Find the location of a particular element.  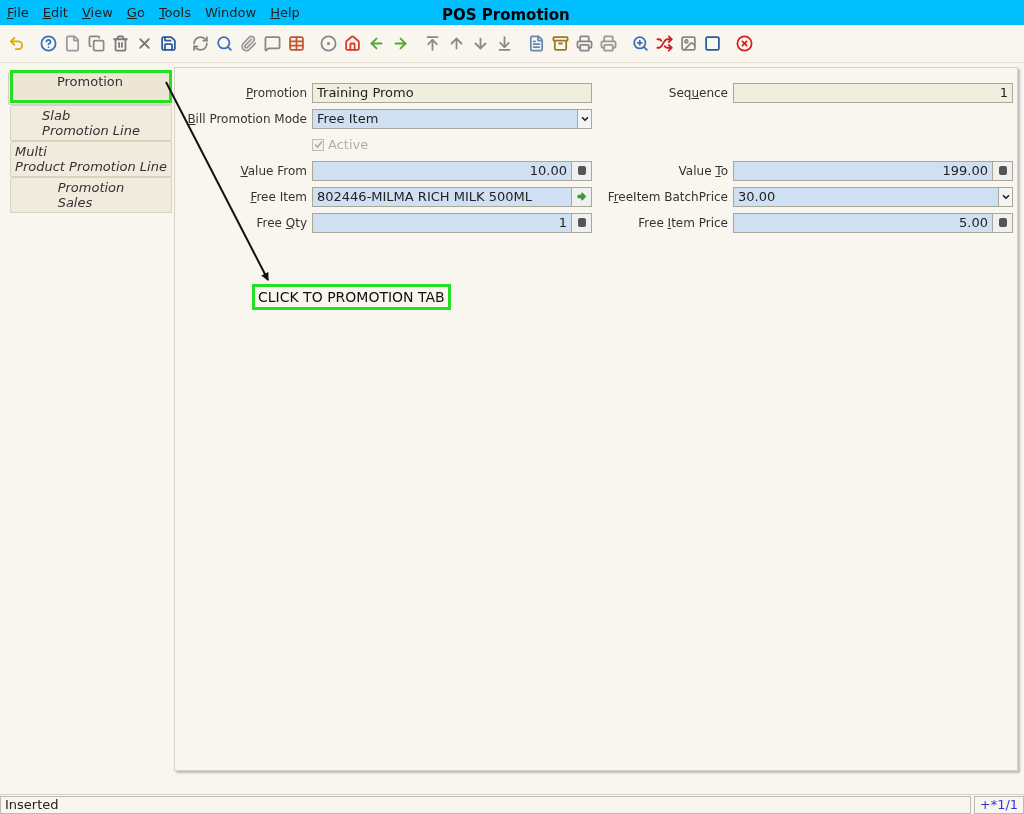

status-message: Inserted is located at coordinates (485, 805).